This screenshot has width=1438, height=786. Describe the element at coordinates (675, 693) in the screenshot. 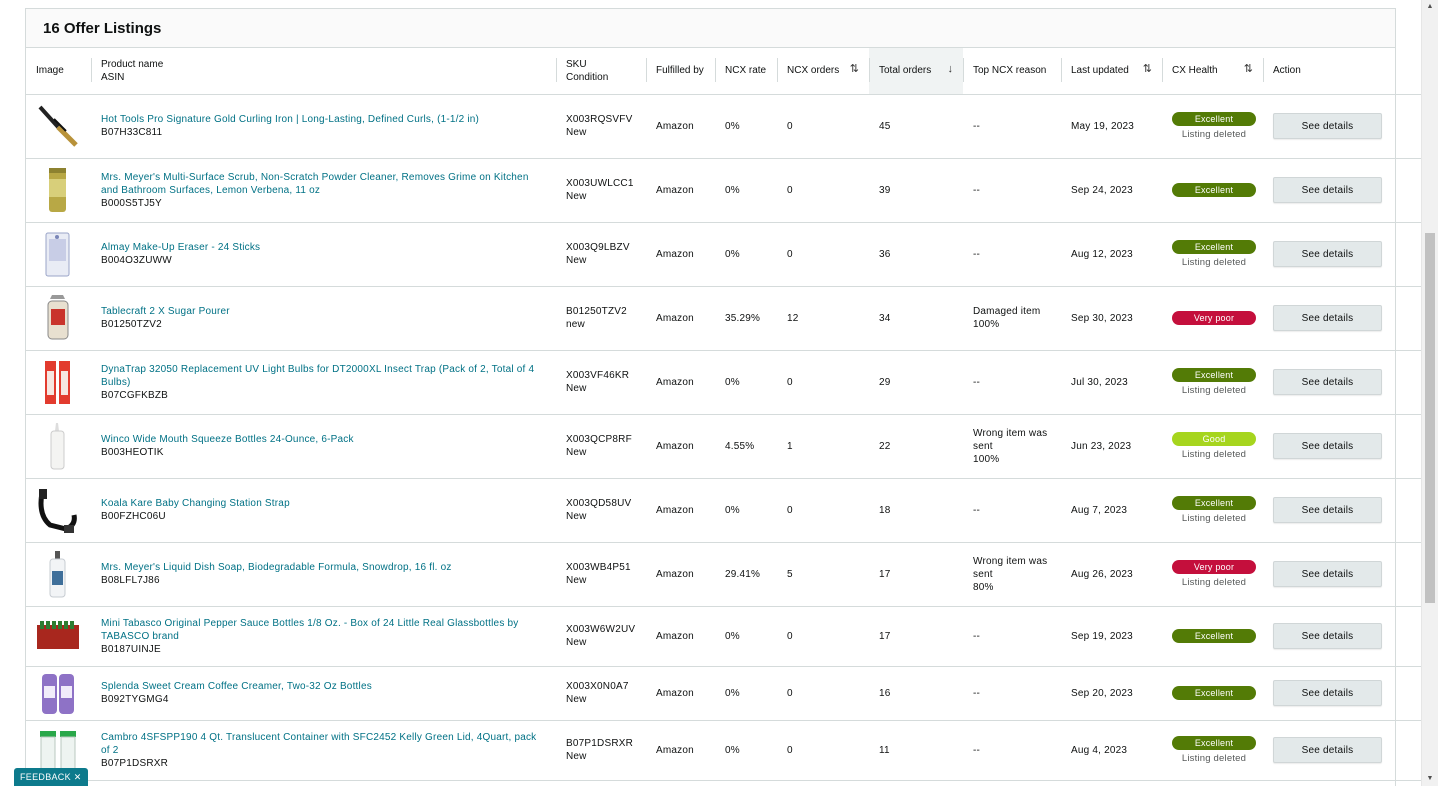

I see `fulfilled-by: Amazon` at that location.